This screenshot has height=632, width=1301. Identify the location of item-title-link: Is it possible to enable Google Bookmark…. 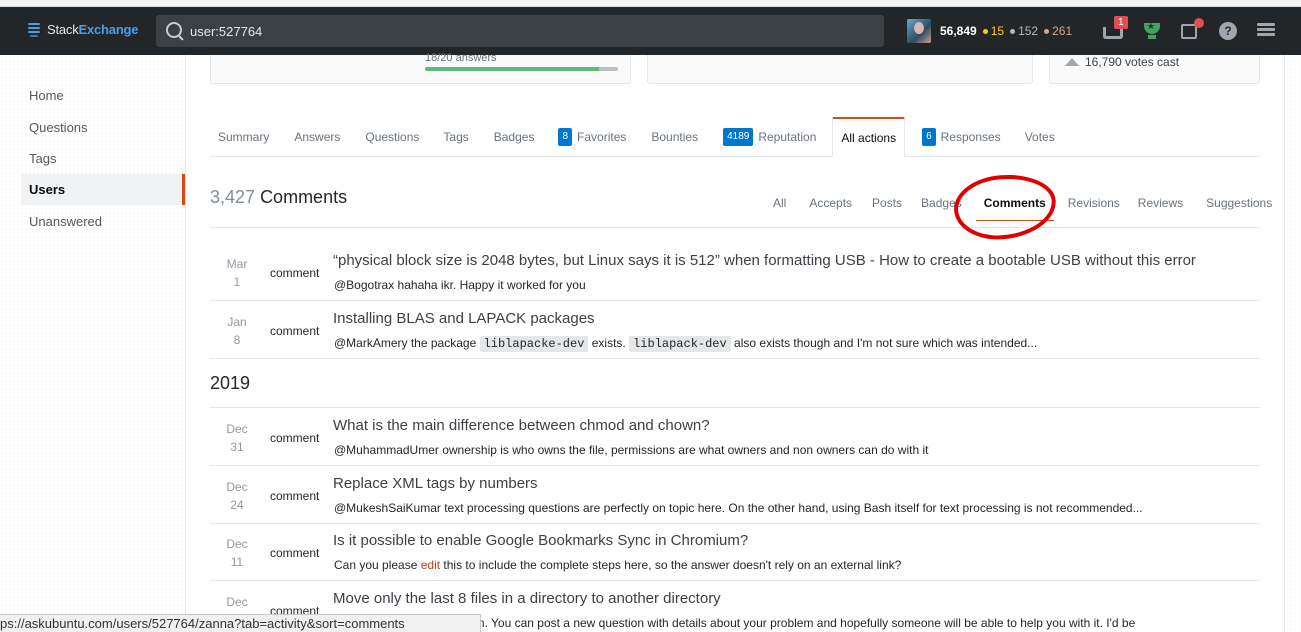
(540, 540).